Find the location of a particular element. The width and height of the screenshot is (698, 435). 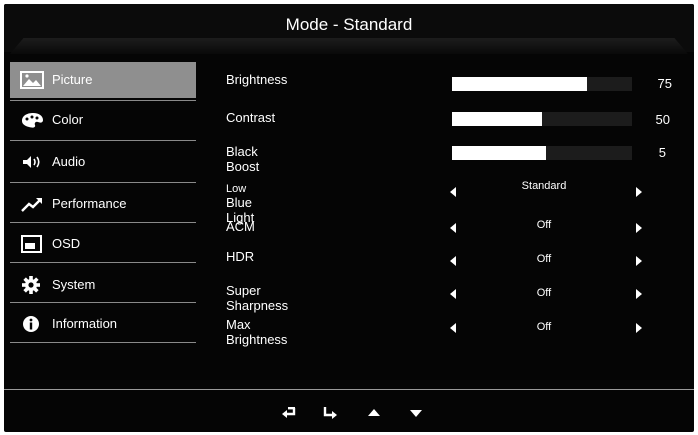

sidebar-item-label: OSD is located at coordinates (66, 243).